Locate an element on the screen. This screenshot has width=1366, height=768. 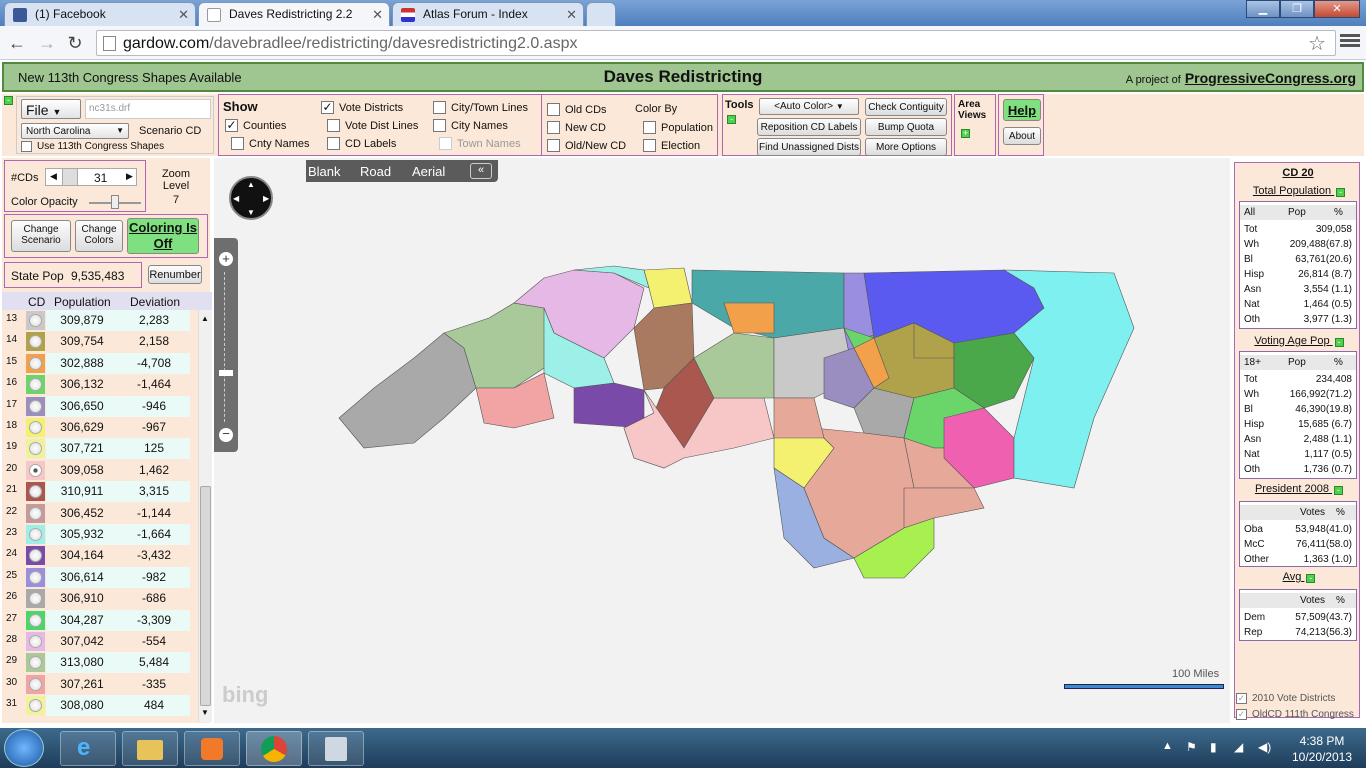
table-row: 22 306,452 -1,144 is located at coordinates (99, 513).